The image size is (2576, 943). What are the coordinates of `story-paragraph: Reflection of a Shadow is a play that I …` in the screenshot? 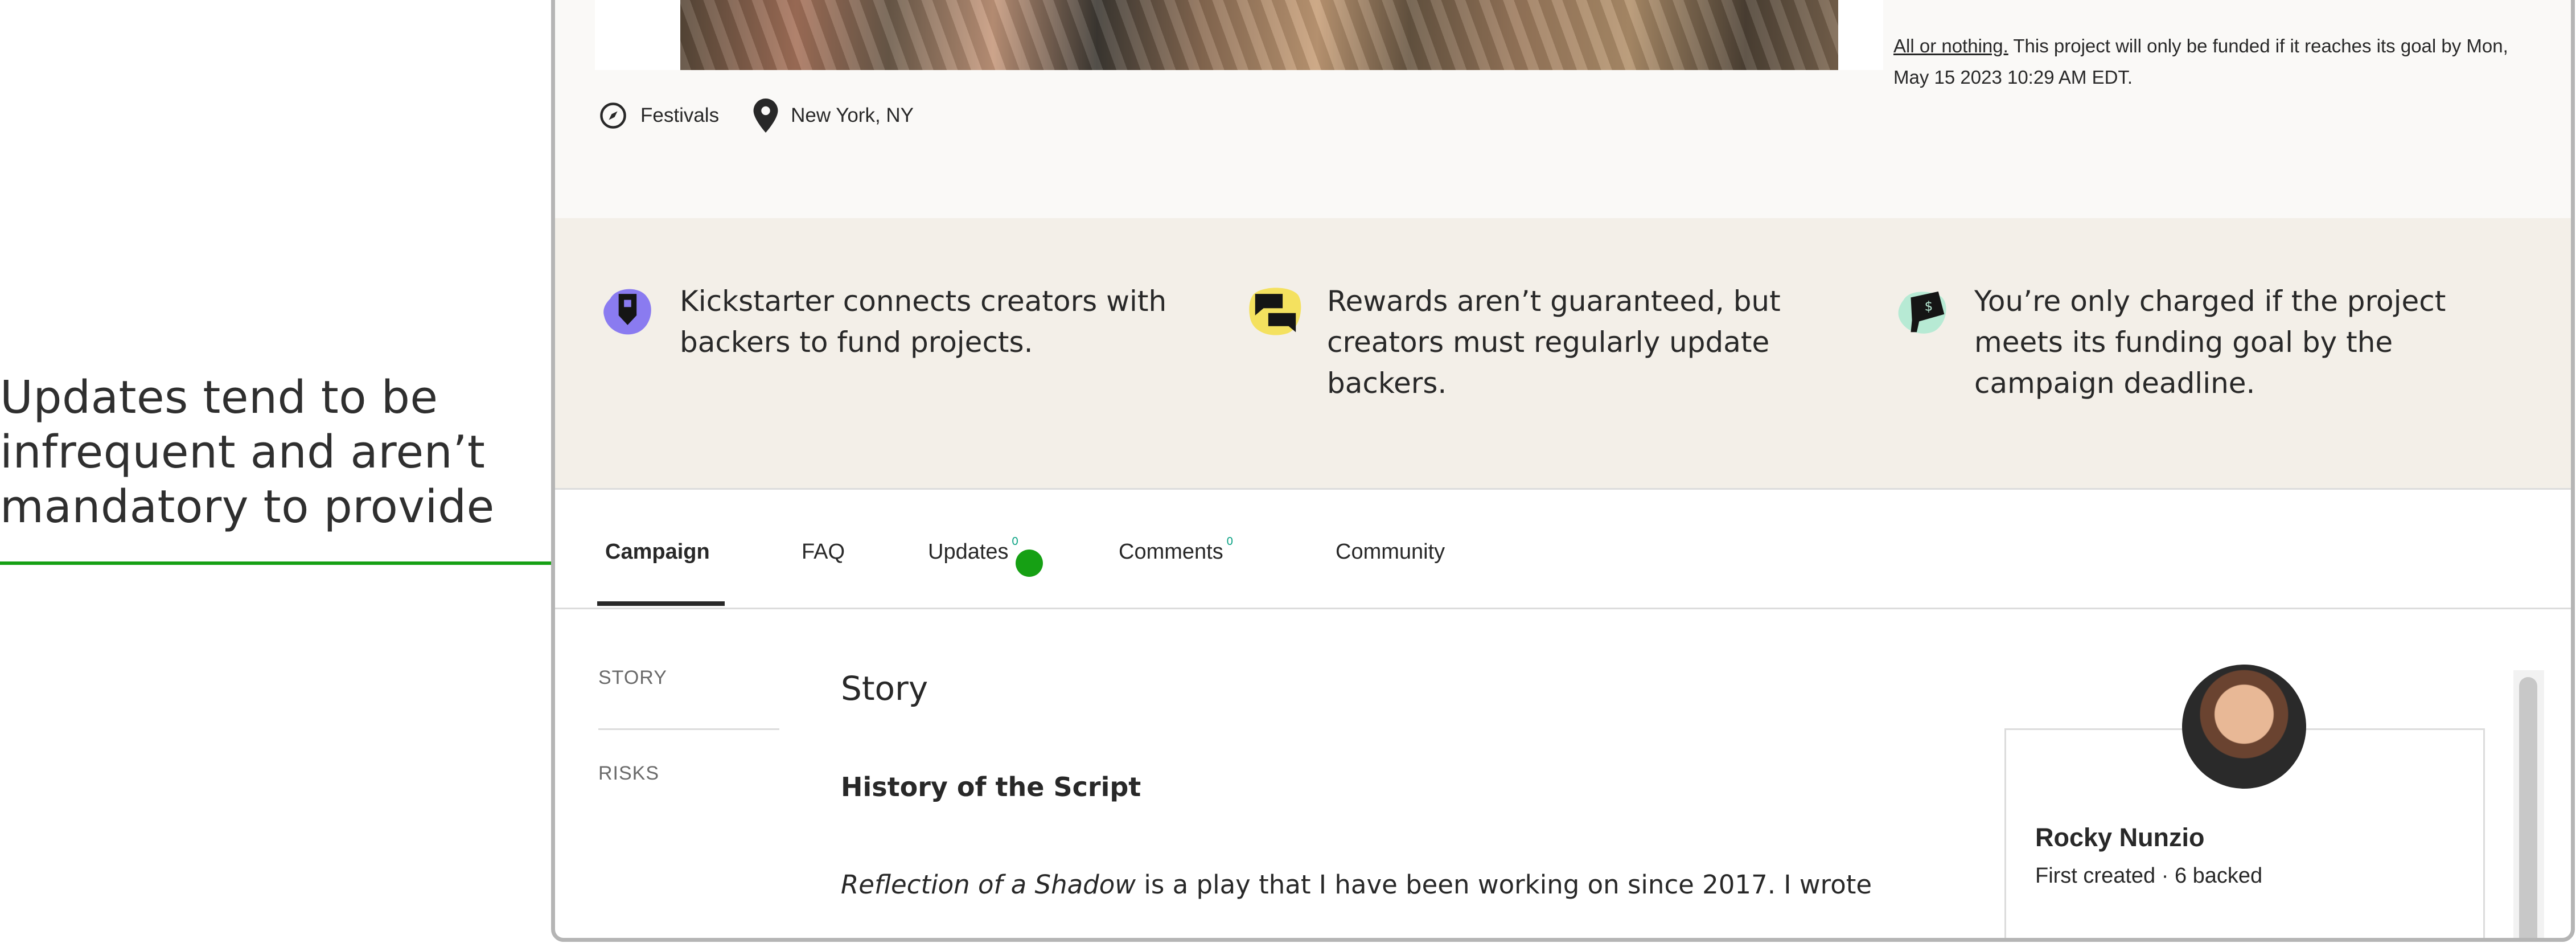 It's located at (1356, 885).